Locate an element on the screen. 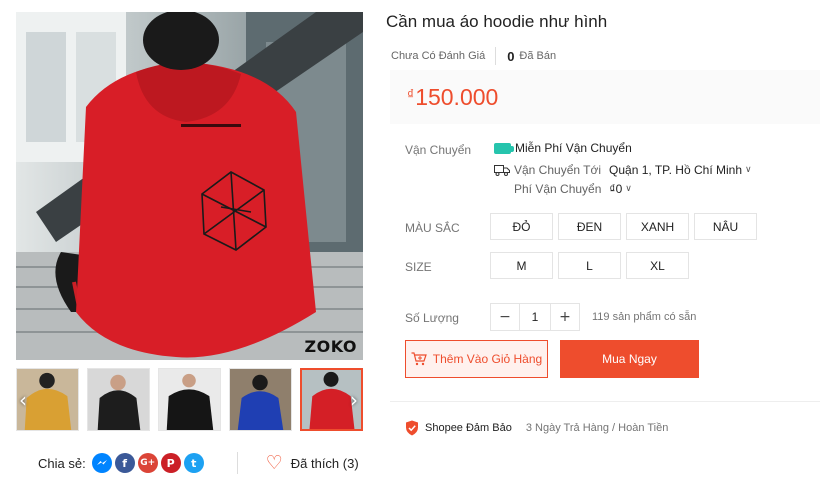 Image resolution: width=832 pixels, height=478 pixels. size-option-xl: XL is located at coordinates (657, 265).